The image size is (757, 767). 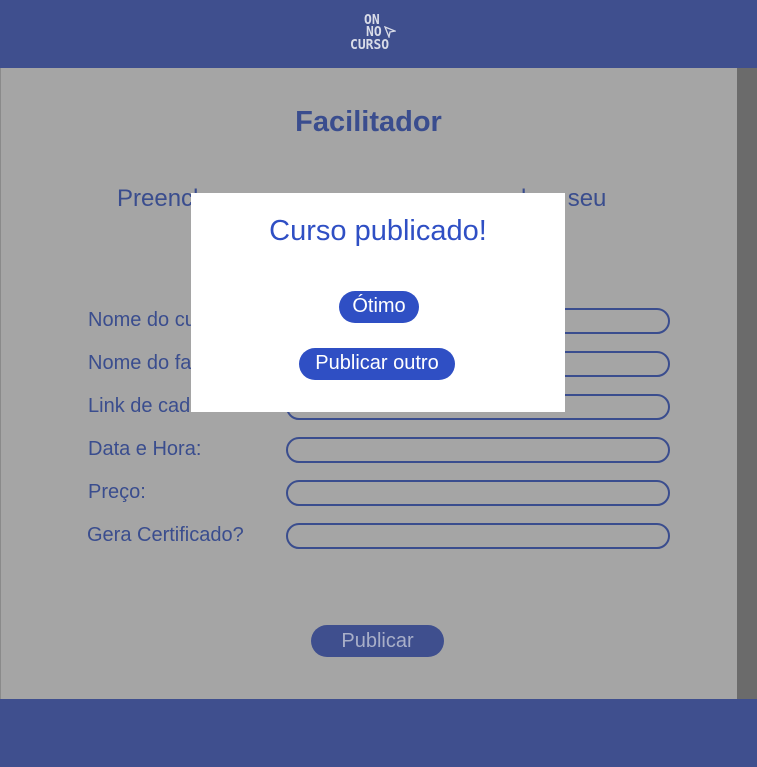 What do you see at coordinates (145, 449) in the screenshot?
I see `label-date-time: Data e Hora:` at bounding box center [145, 449].